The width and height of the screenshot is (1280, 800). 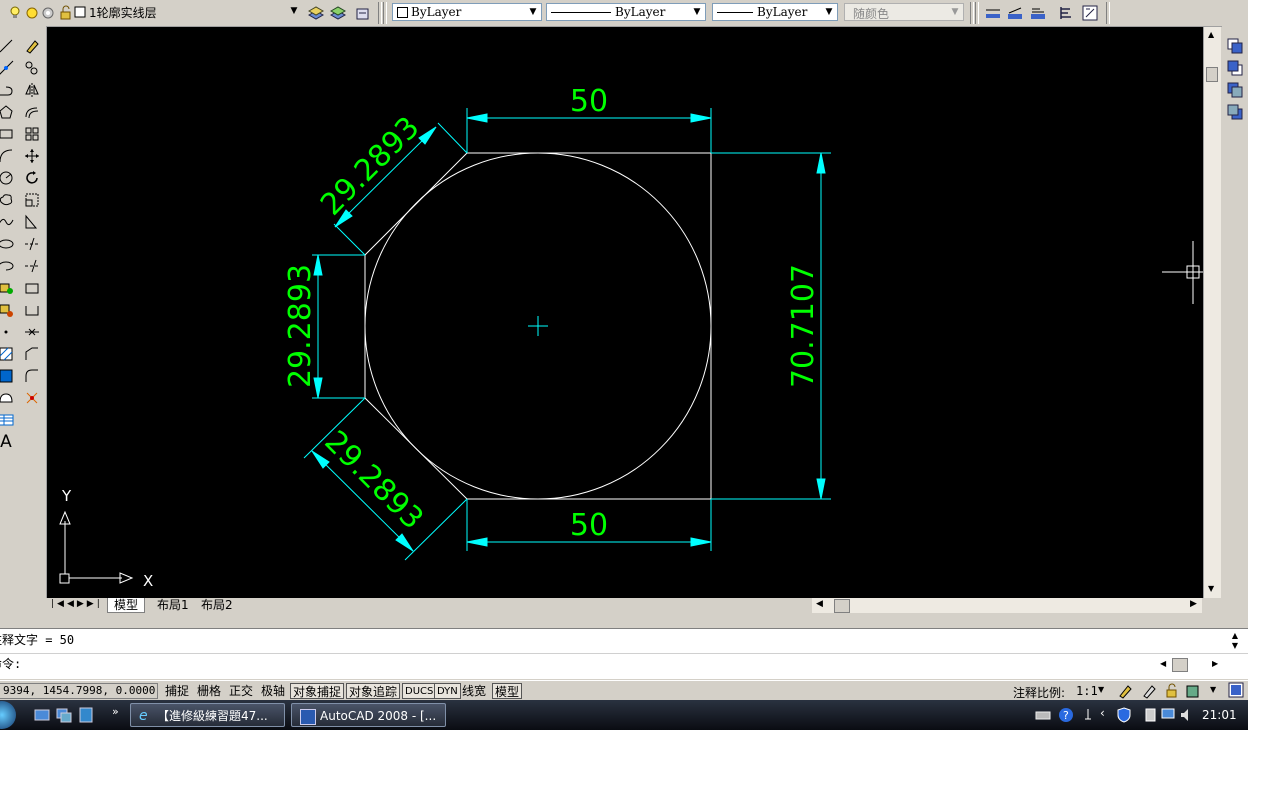 I want to click on hatch-tool-icon, so click(x=8, y=354).